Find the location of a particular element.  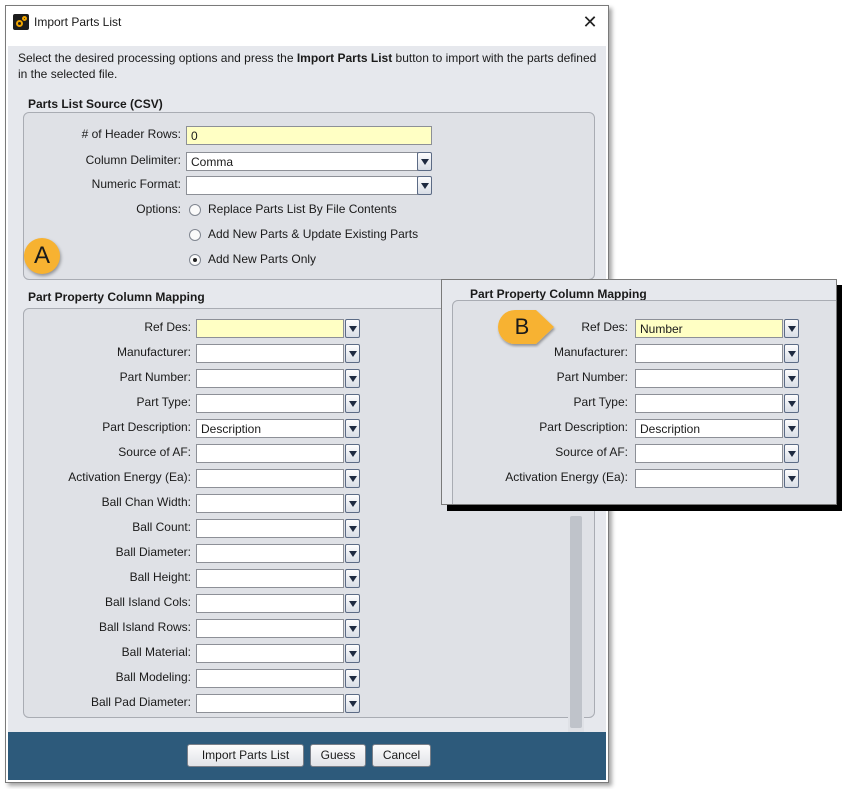

close-button: ✕ is located at coordinates (590, 22).